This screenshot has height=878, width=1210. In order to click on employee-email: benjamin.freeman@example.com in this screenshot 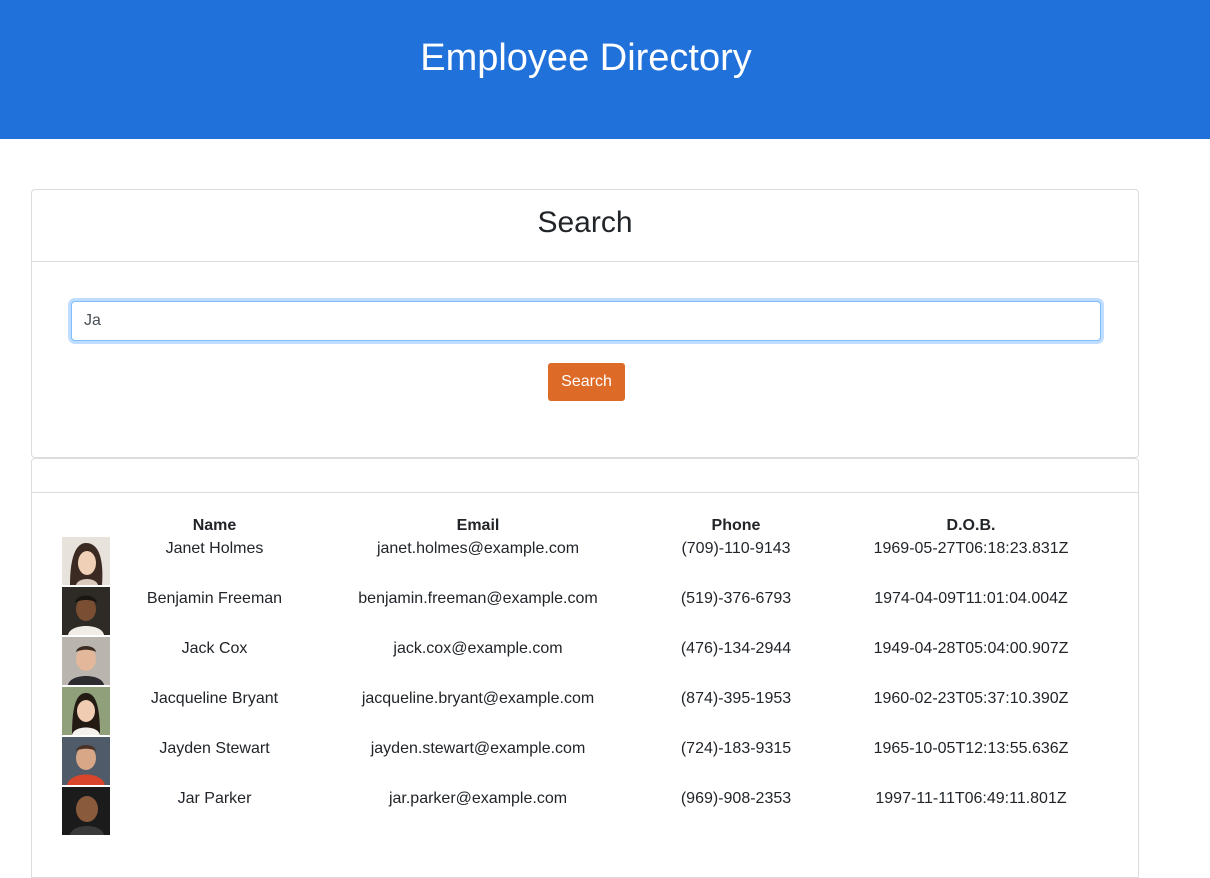, I will do `click(478, 598)`.